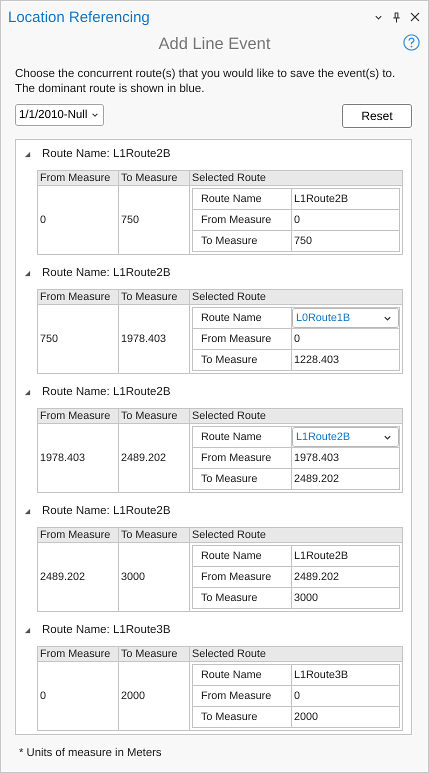 This screenshot has width=429, height=773. Describe the element at coordinates (396, 17) in the screenshot. I see `pin-icon` at that location.